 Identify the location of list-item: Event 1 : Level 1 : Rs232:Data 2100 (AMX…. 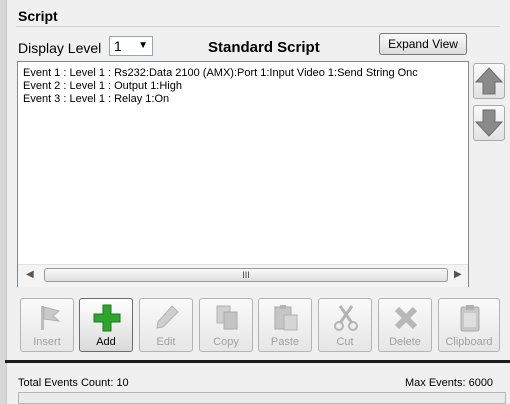
(220, 73).